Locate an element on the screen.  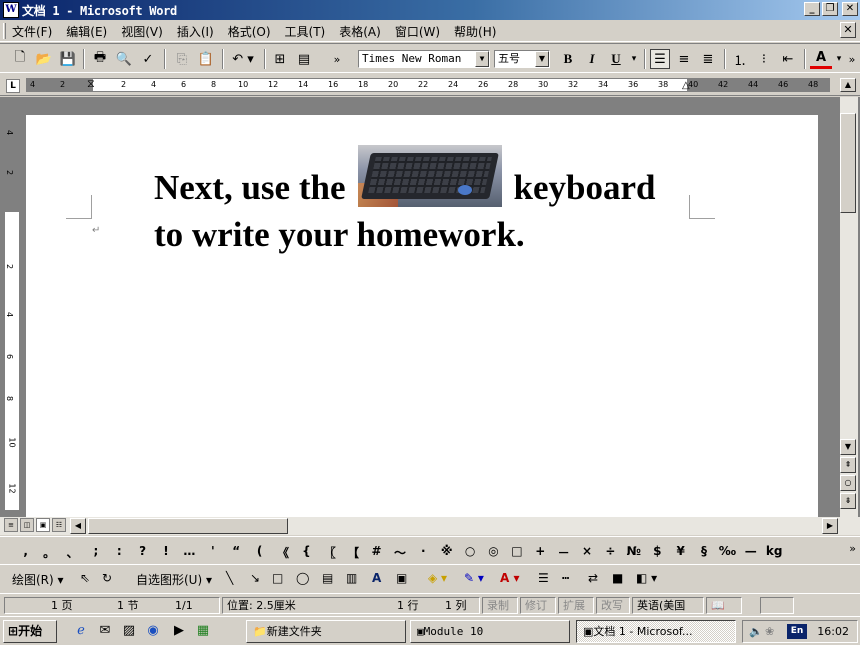
symbol-button: : is located at coordinates (119, 552).